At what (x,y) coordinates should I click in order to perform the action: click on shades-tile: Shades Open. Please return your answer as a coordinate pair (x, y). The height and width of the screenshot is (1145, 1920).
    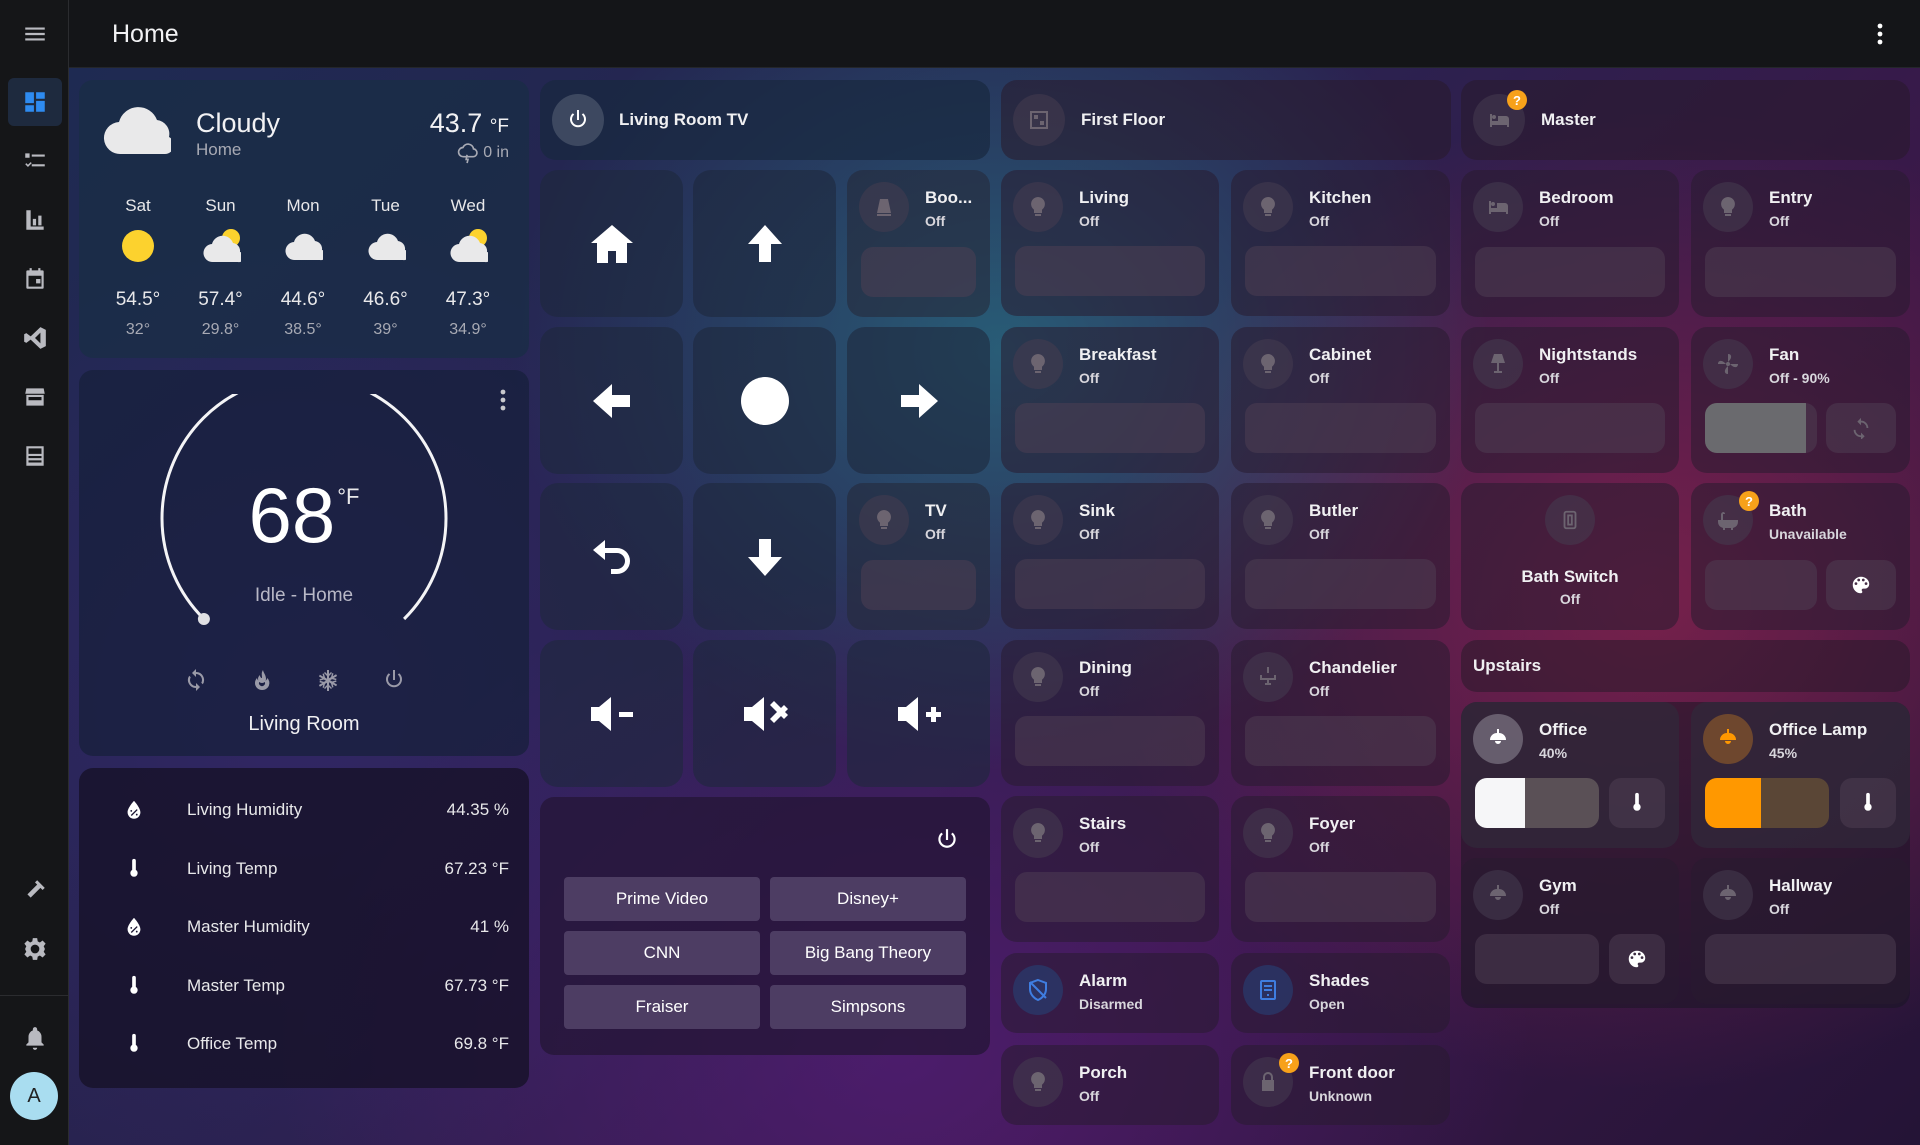
    Looking at the image, I should click on (1340, 993).